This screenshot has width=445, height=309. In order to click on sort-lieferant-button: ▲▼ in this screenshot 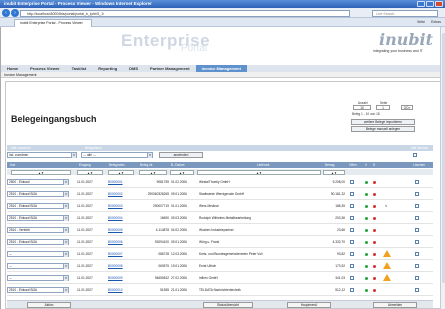, I will do `click(259, 172)`.